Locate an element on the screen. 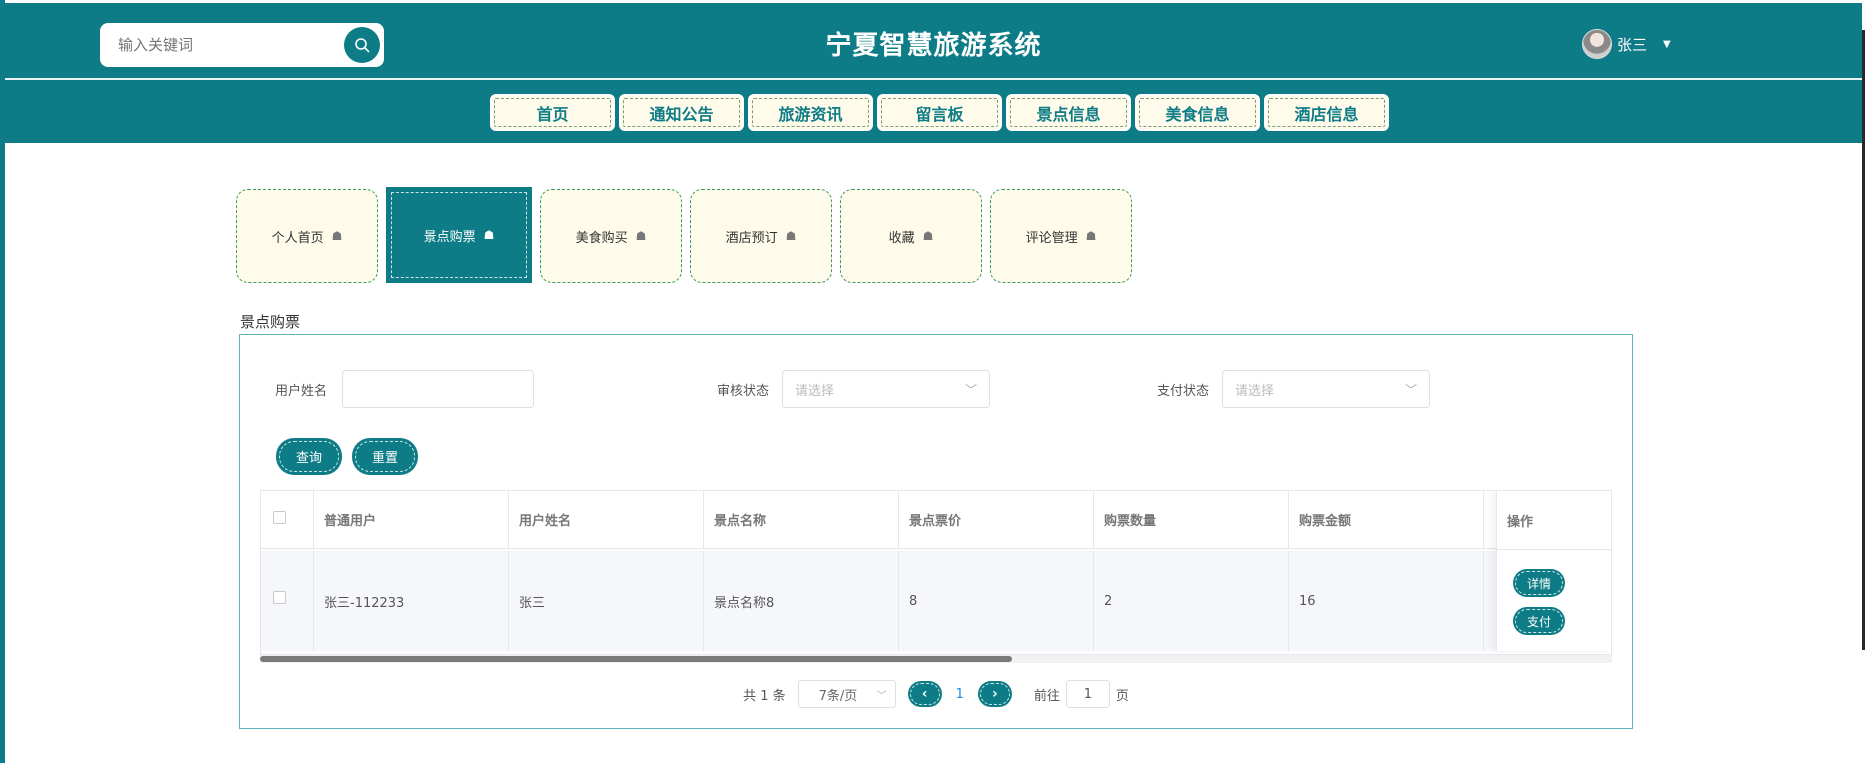 The height and width of the screenshot is (763, 1865). ops-divider is located at coordinates (1554, 549).